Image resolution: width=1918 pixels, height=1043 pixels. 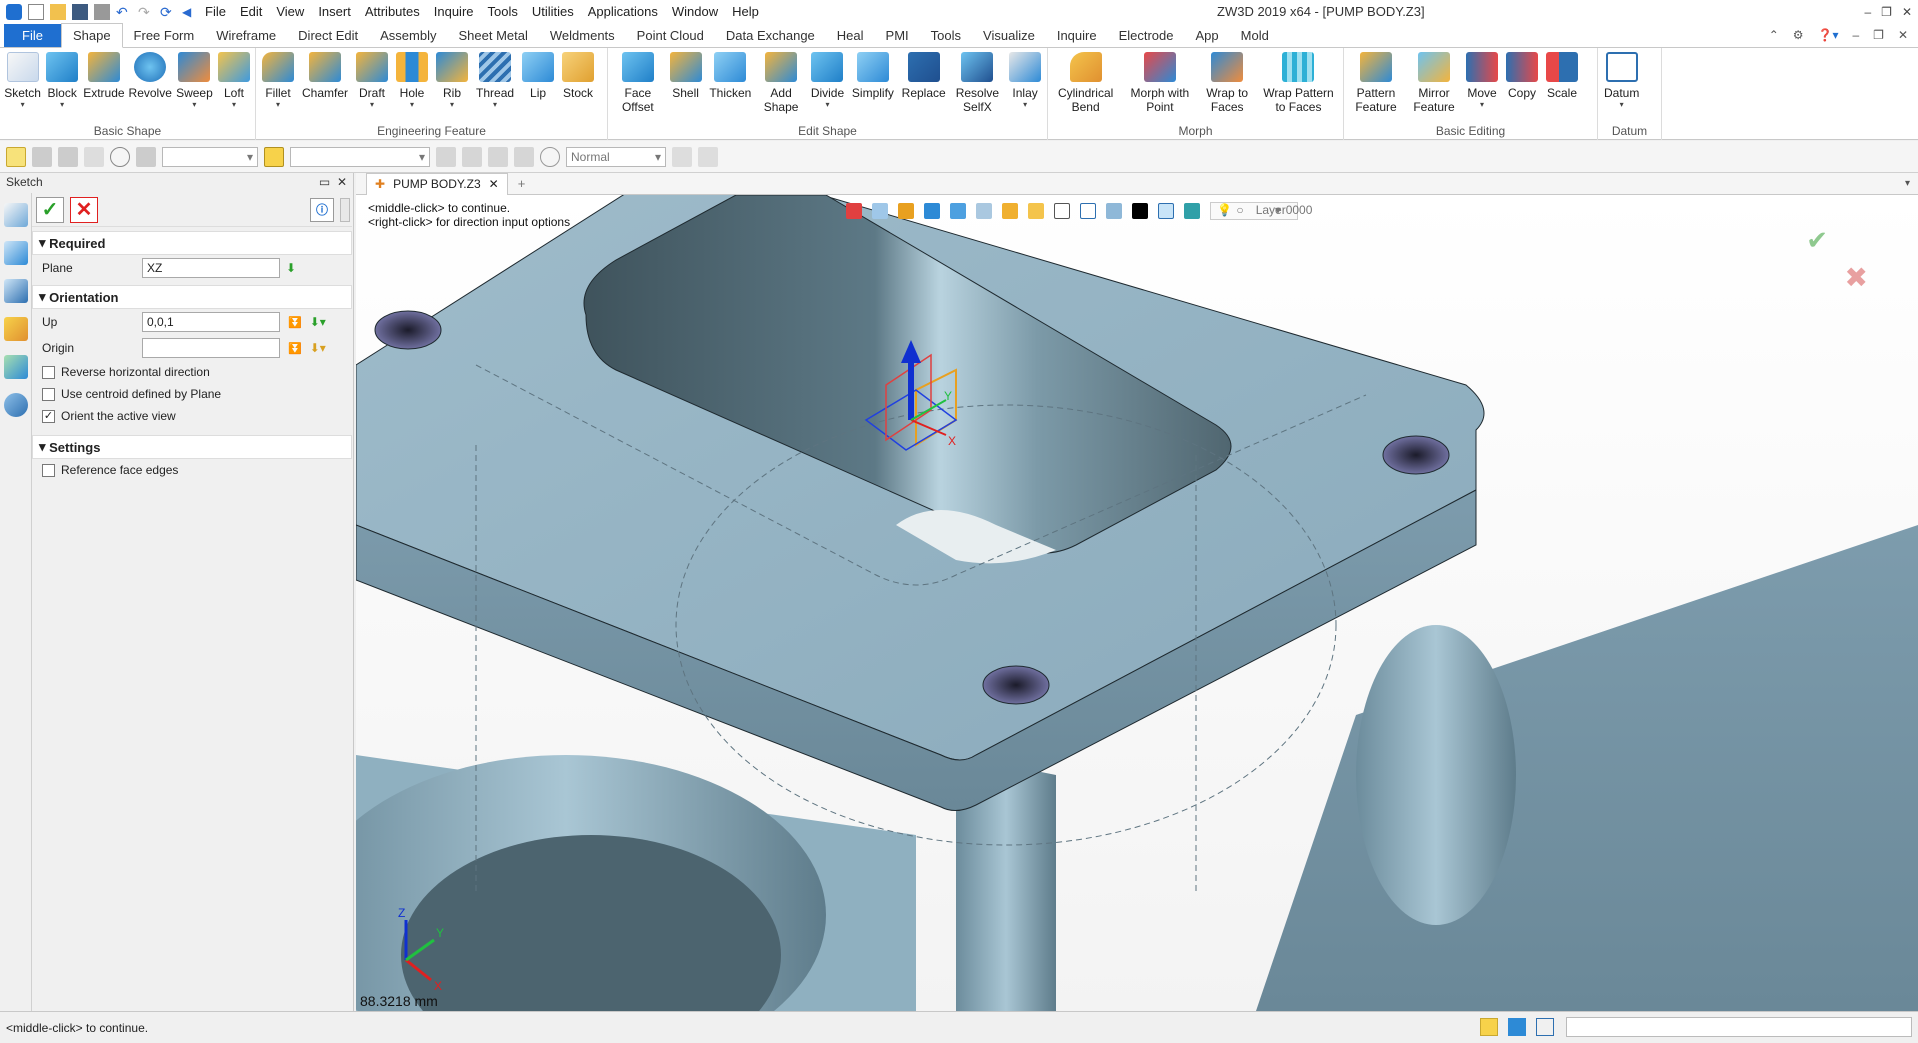 What do you see at coordinates (318, 322) in the screenshot?
I see `up-pick-icon: ⬇▾` at bounding box center [318, 322].